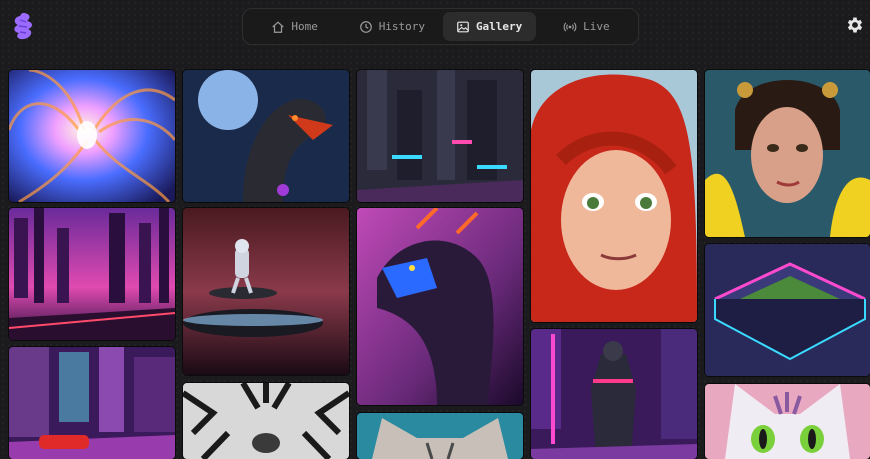 This screenshot has height=459, width=870. What do you see at coordinates (365, 26) in the screenshot?
I see `history-icon` at bounding box center [365, 26].